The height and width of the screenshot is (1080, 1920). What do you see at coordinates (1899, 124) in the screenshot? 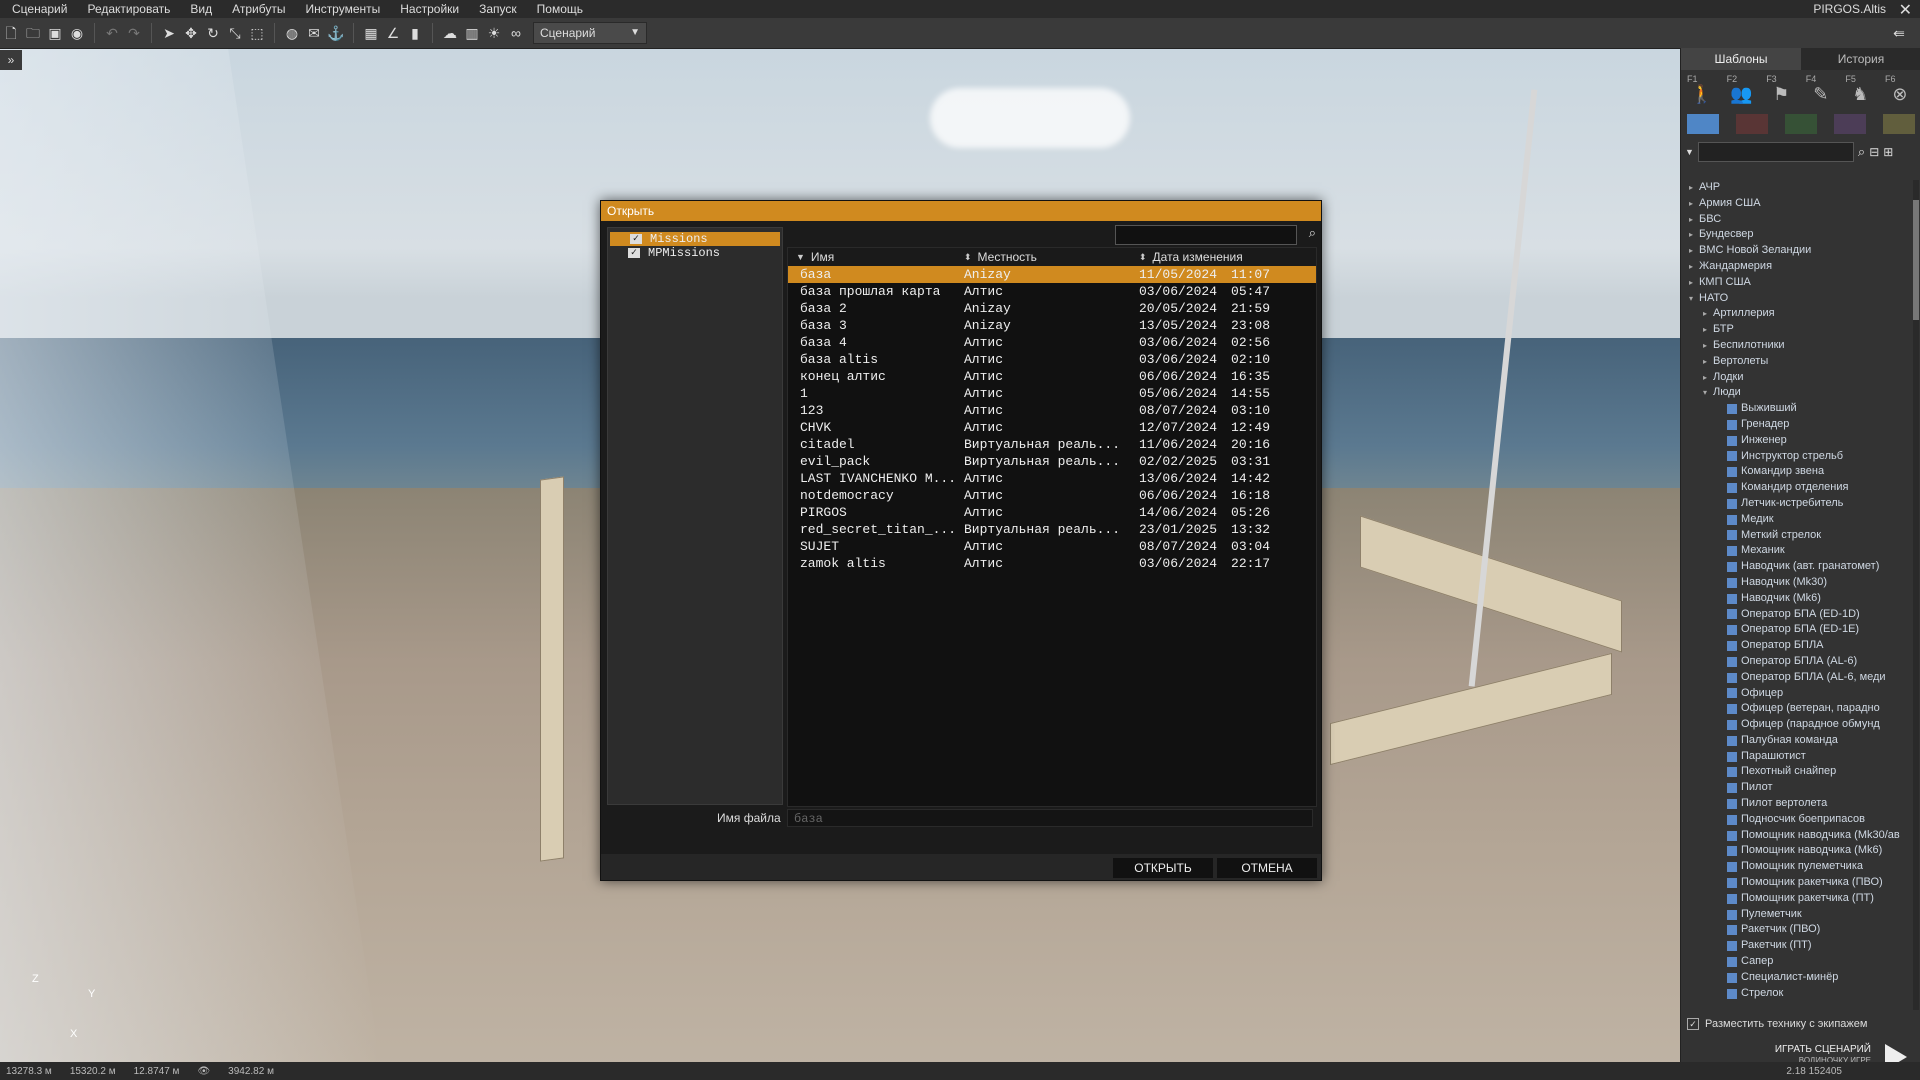
I see `side-empty-swatch` at bounding box center [1899, 124].